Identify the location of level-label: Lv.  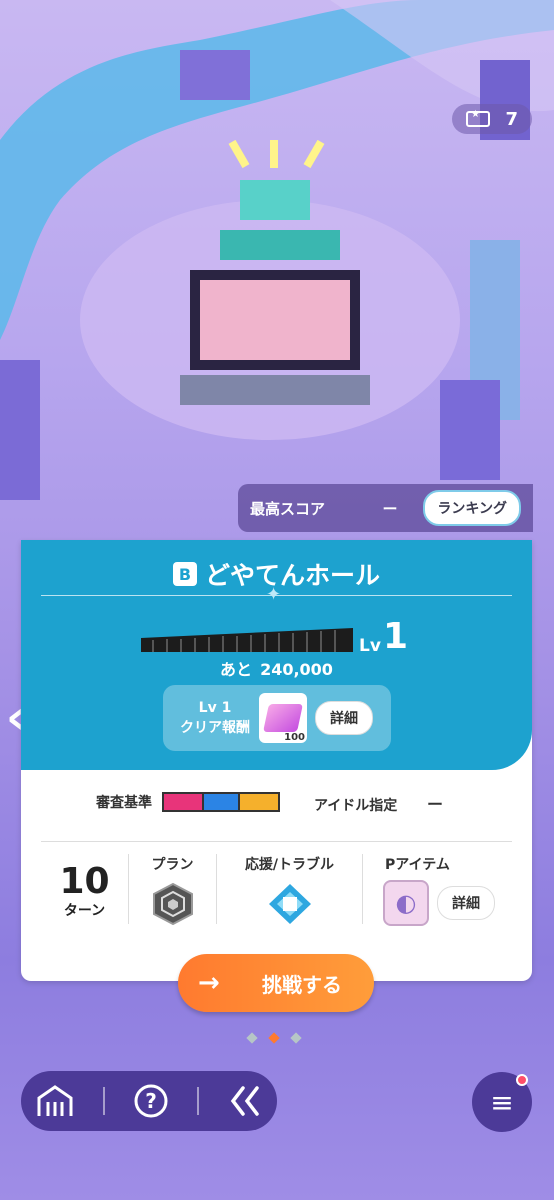
(370, 646).